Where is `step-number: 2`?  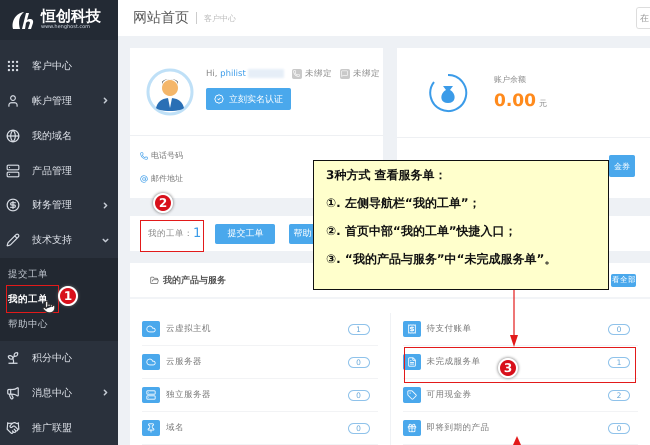
step-number: 2 is located at coordinates (163, 203).